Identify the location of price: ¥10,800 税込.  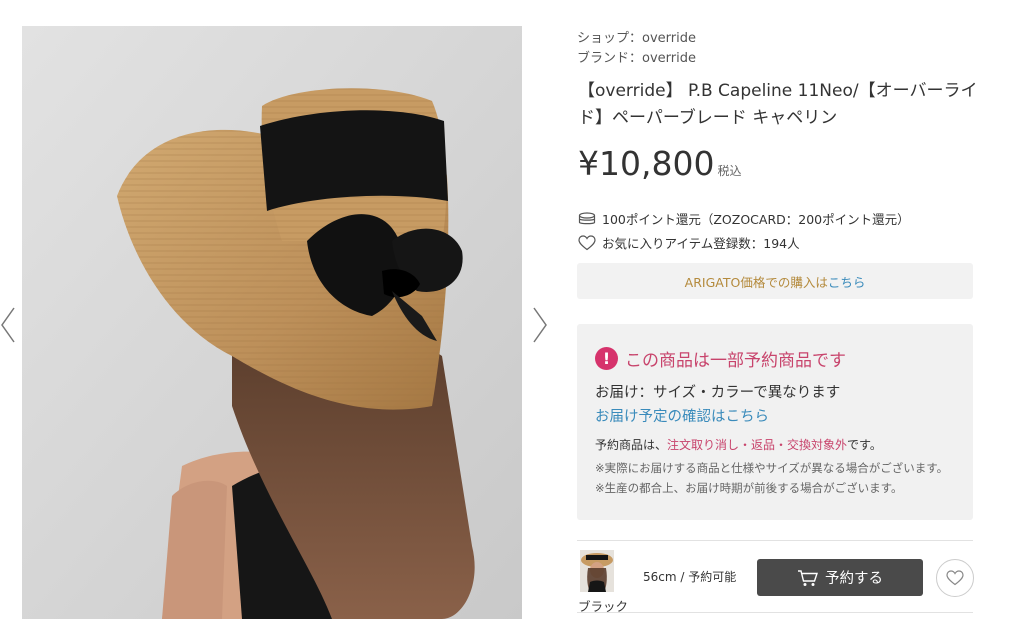
(659, 163).